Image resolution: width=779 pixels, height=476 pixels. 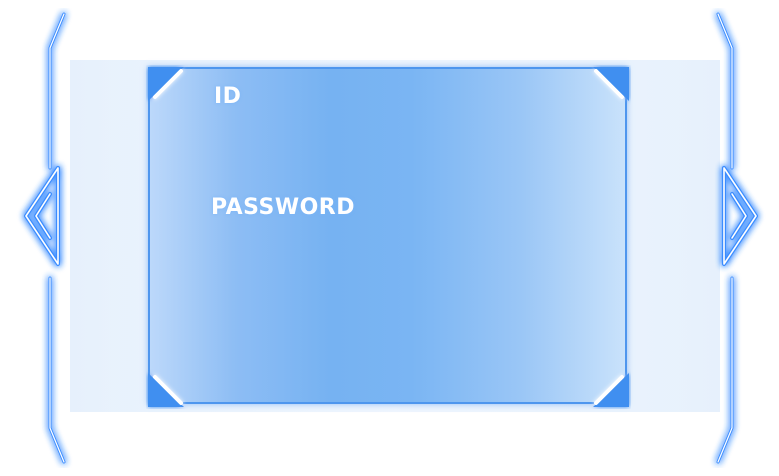 I want to click on id-label: ID, so click(x=228, y=96).